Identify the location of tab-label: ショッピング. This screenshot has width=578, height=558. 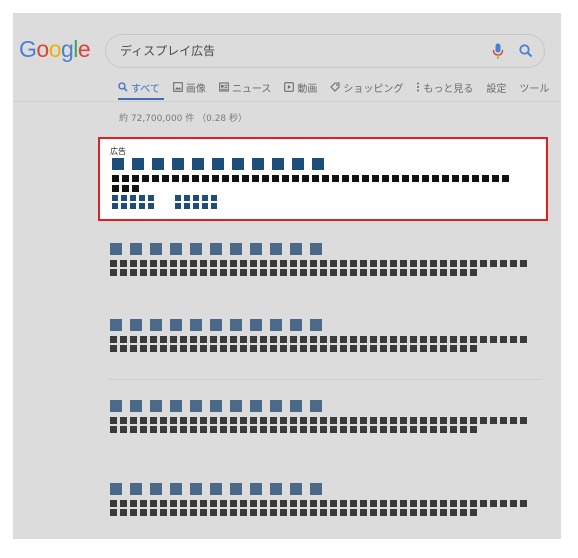
(373, 89).